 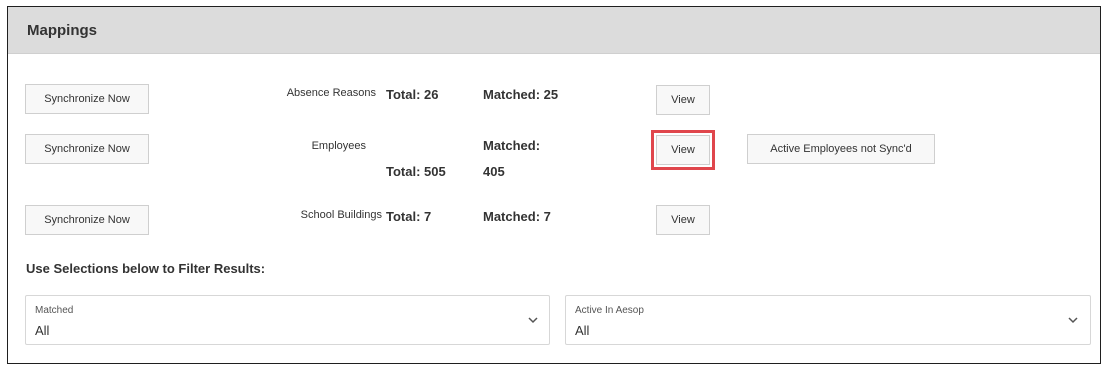 I want to click on matched-absence-reasons: Matched: 25, so click(x=521, y=94).